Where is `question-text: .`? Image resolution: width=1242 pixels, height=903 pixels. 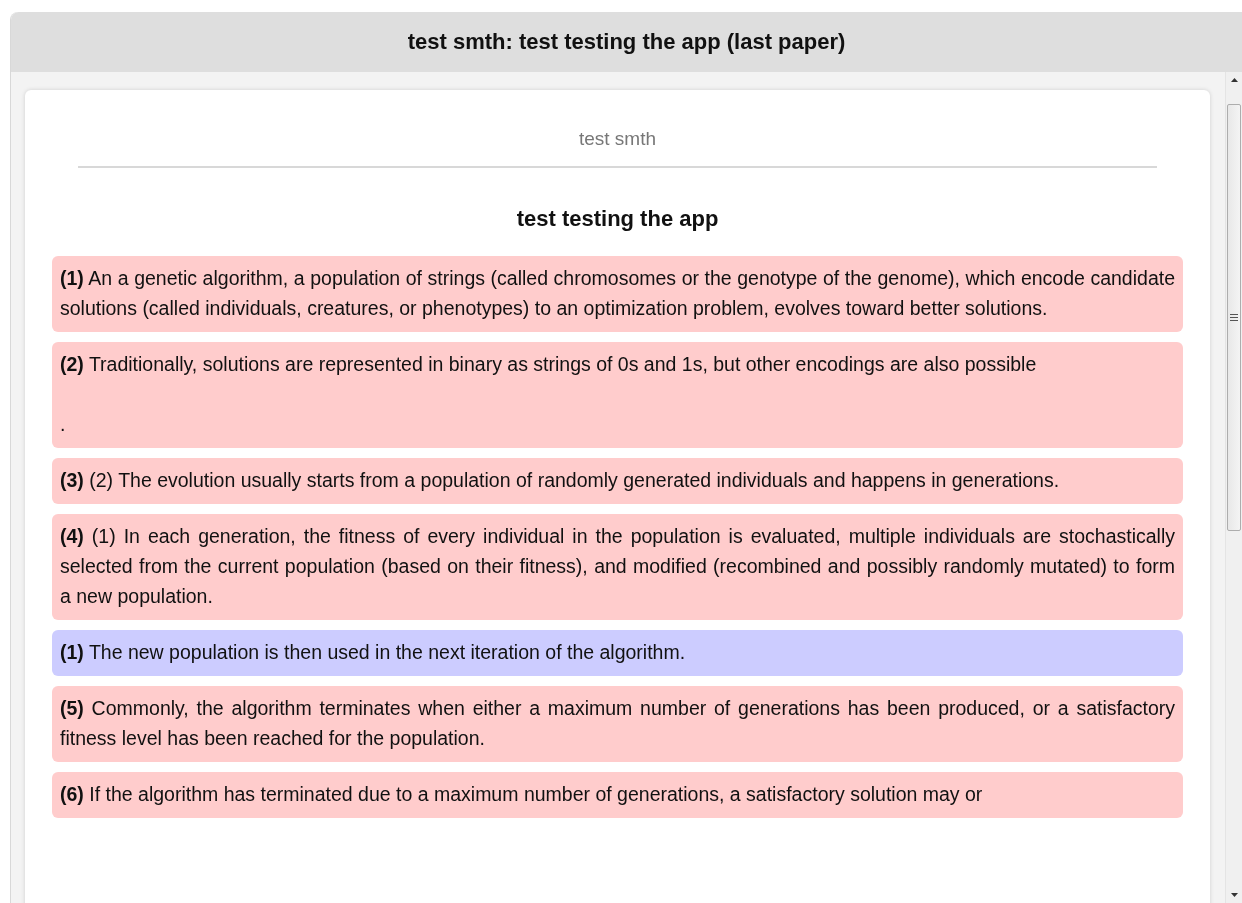
question-text: . is located at coordinates (63, 424).